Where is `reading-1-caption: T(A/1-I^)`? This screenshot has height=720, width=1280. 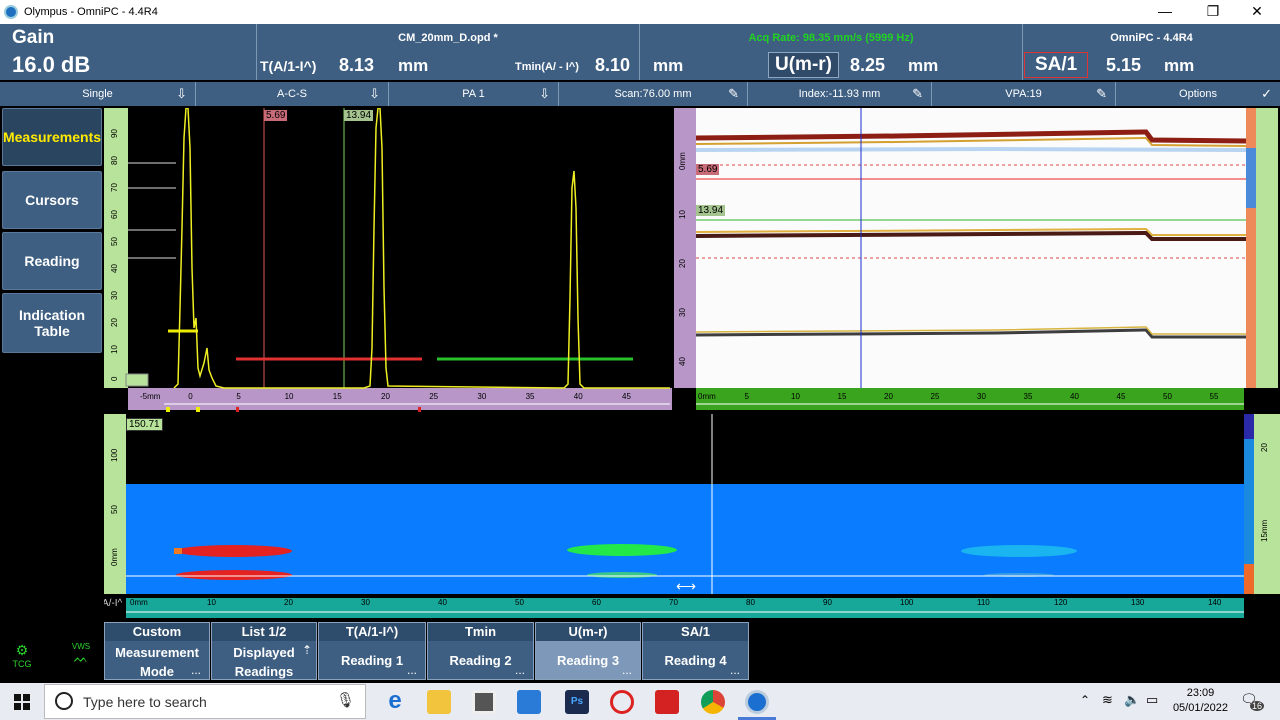
reading-1-caption: T(A/1-I^) is located at coordinates (372, 632).